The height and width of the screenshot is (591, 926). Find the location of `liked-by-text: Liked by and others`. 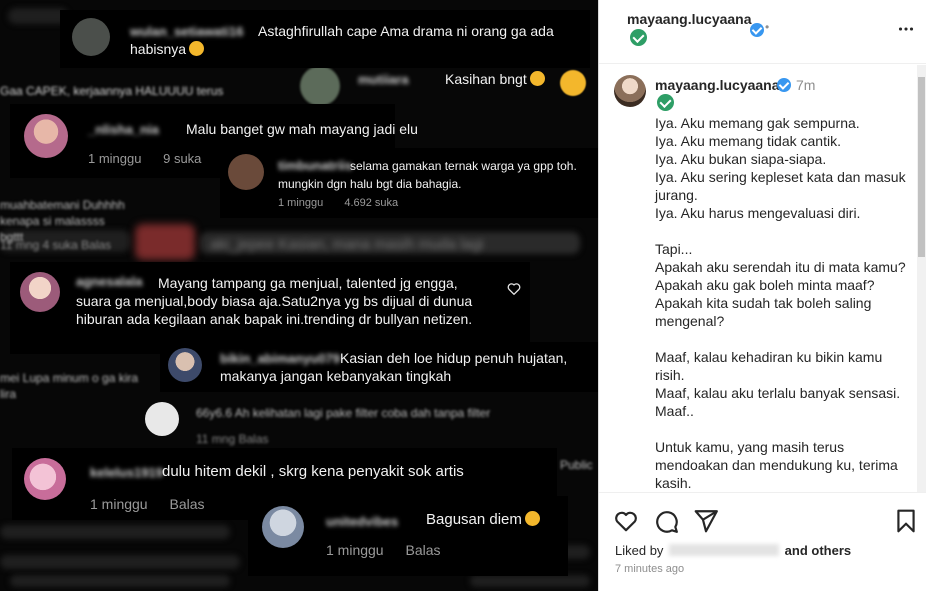

liked-by-text: Liked by and others is located at coordinates (733, 550).